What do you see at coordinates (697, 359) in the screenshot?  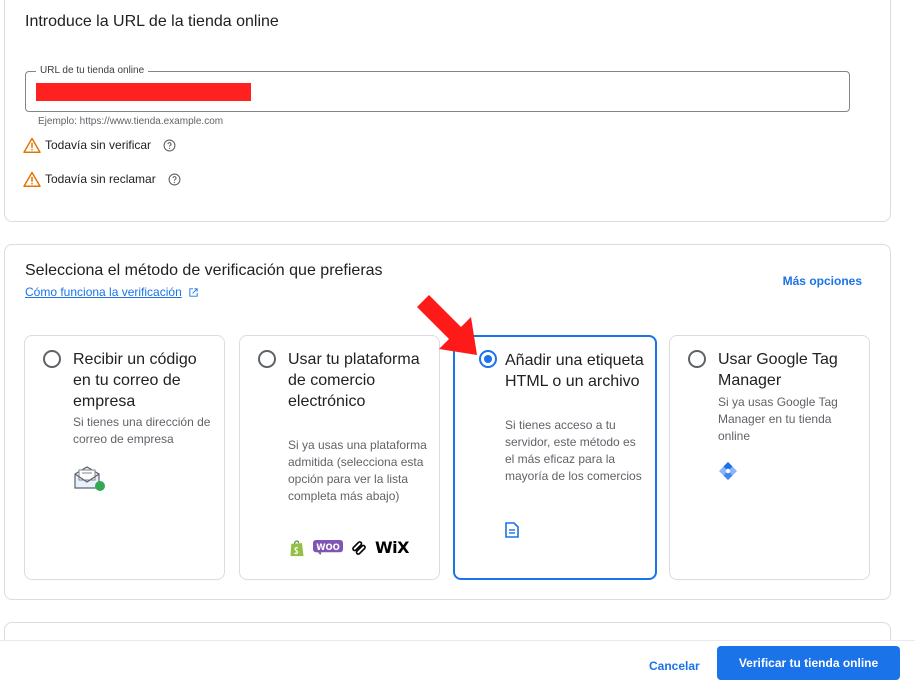 I see `radio-google-tag-manager` at bounding box center [697, 359].